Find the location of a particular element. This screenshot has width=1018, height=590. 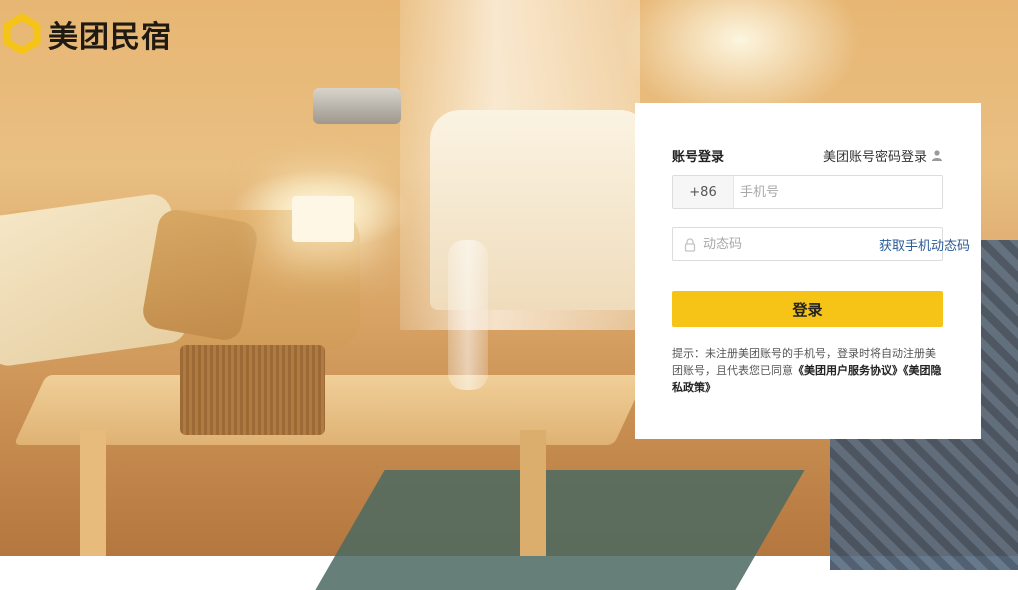

login-header: 账号登录 美团账号密码登录 is located at coordinates (807, 155).